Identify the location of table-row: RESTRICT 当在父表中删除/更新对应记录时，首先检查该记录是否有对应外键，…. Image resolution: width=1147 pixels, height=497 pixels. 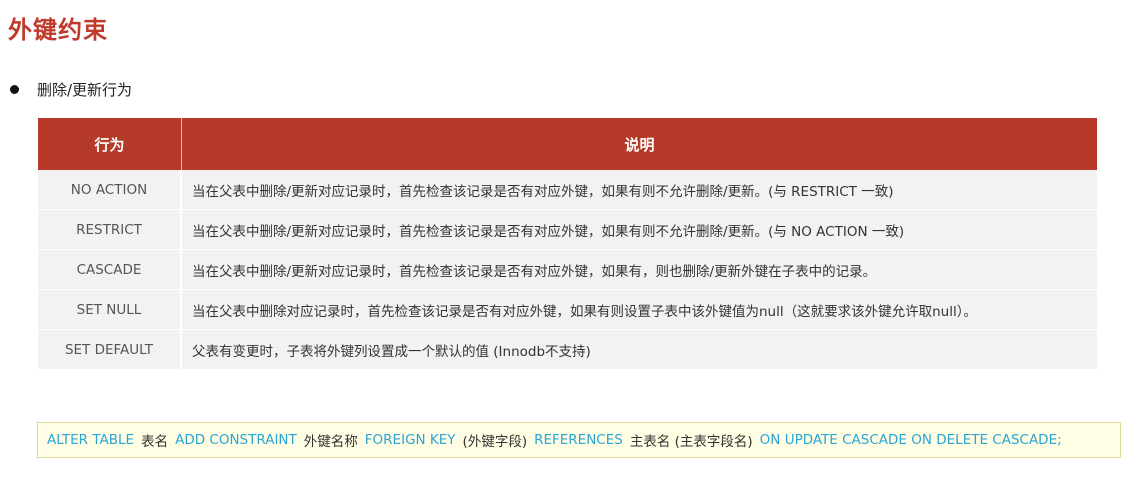
(567, 230).